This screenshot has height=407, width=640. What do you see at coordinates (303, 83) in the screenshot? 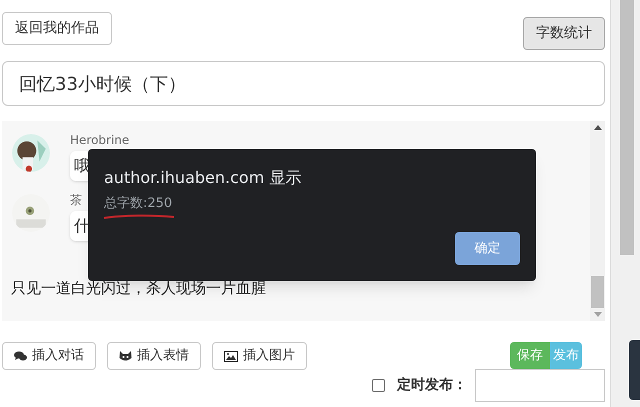
I see `title-field: 回忆33小时候（下）` at bounding box center [303, 83].